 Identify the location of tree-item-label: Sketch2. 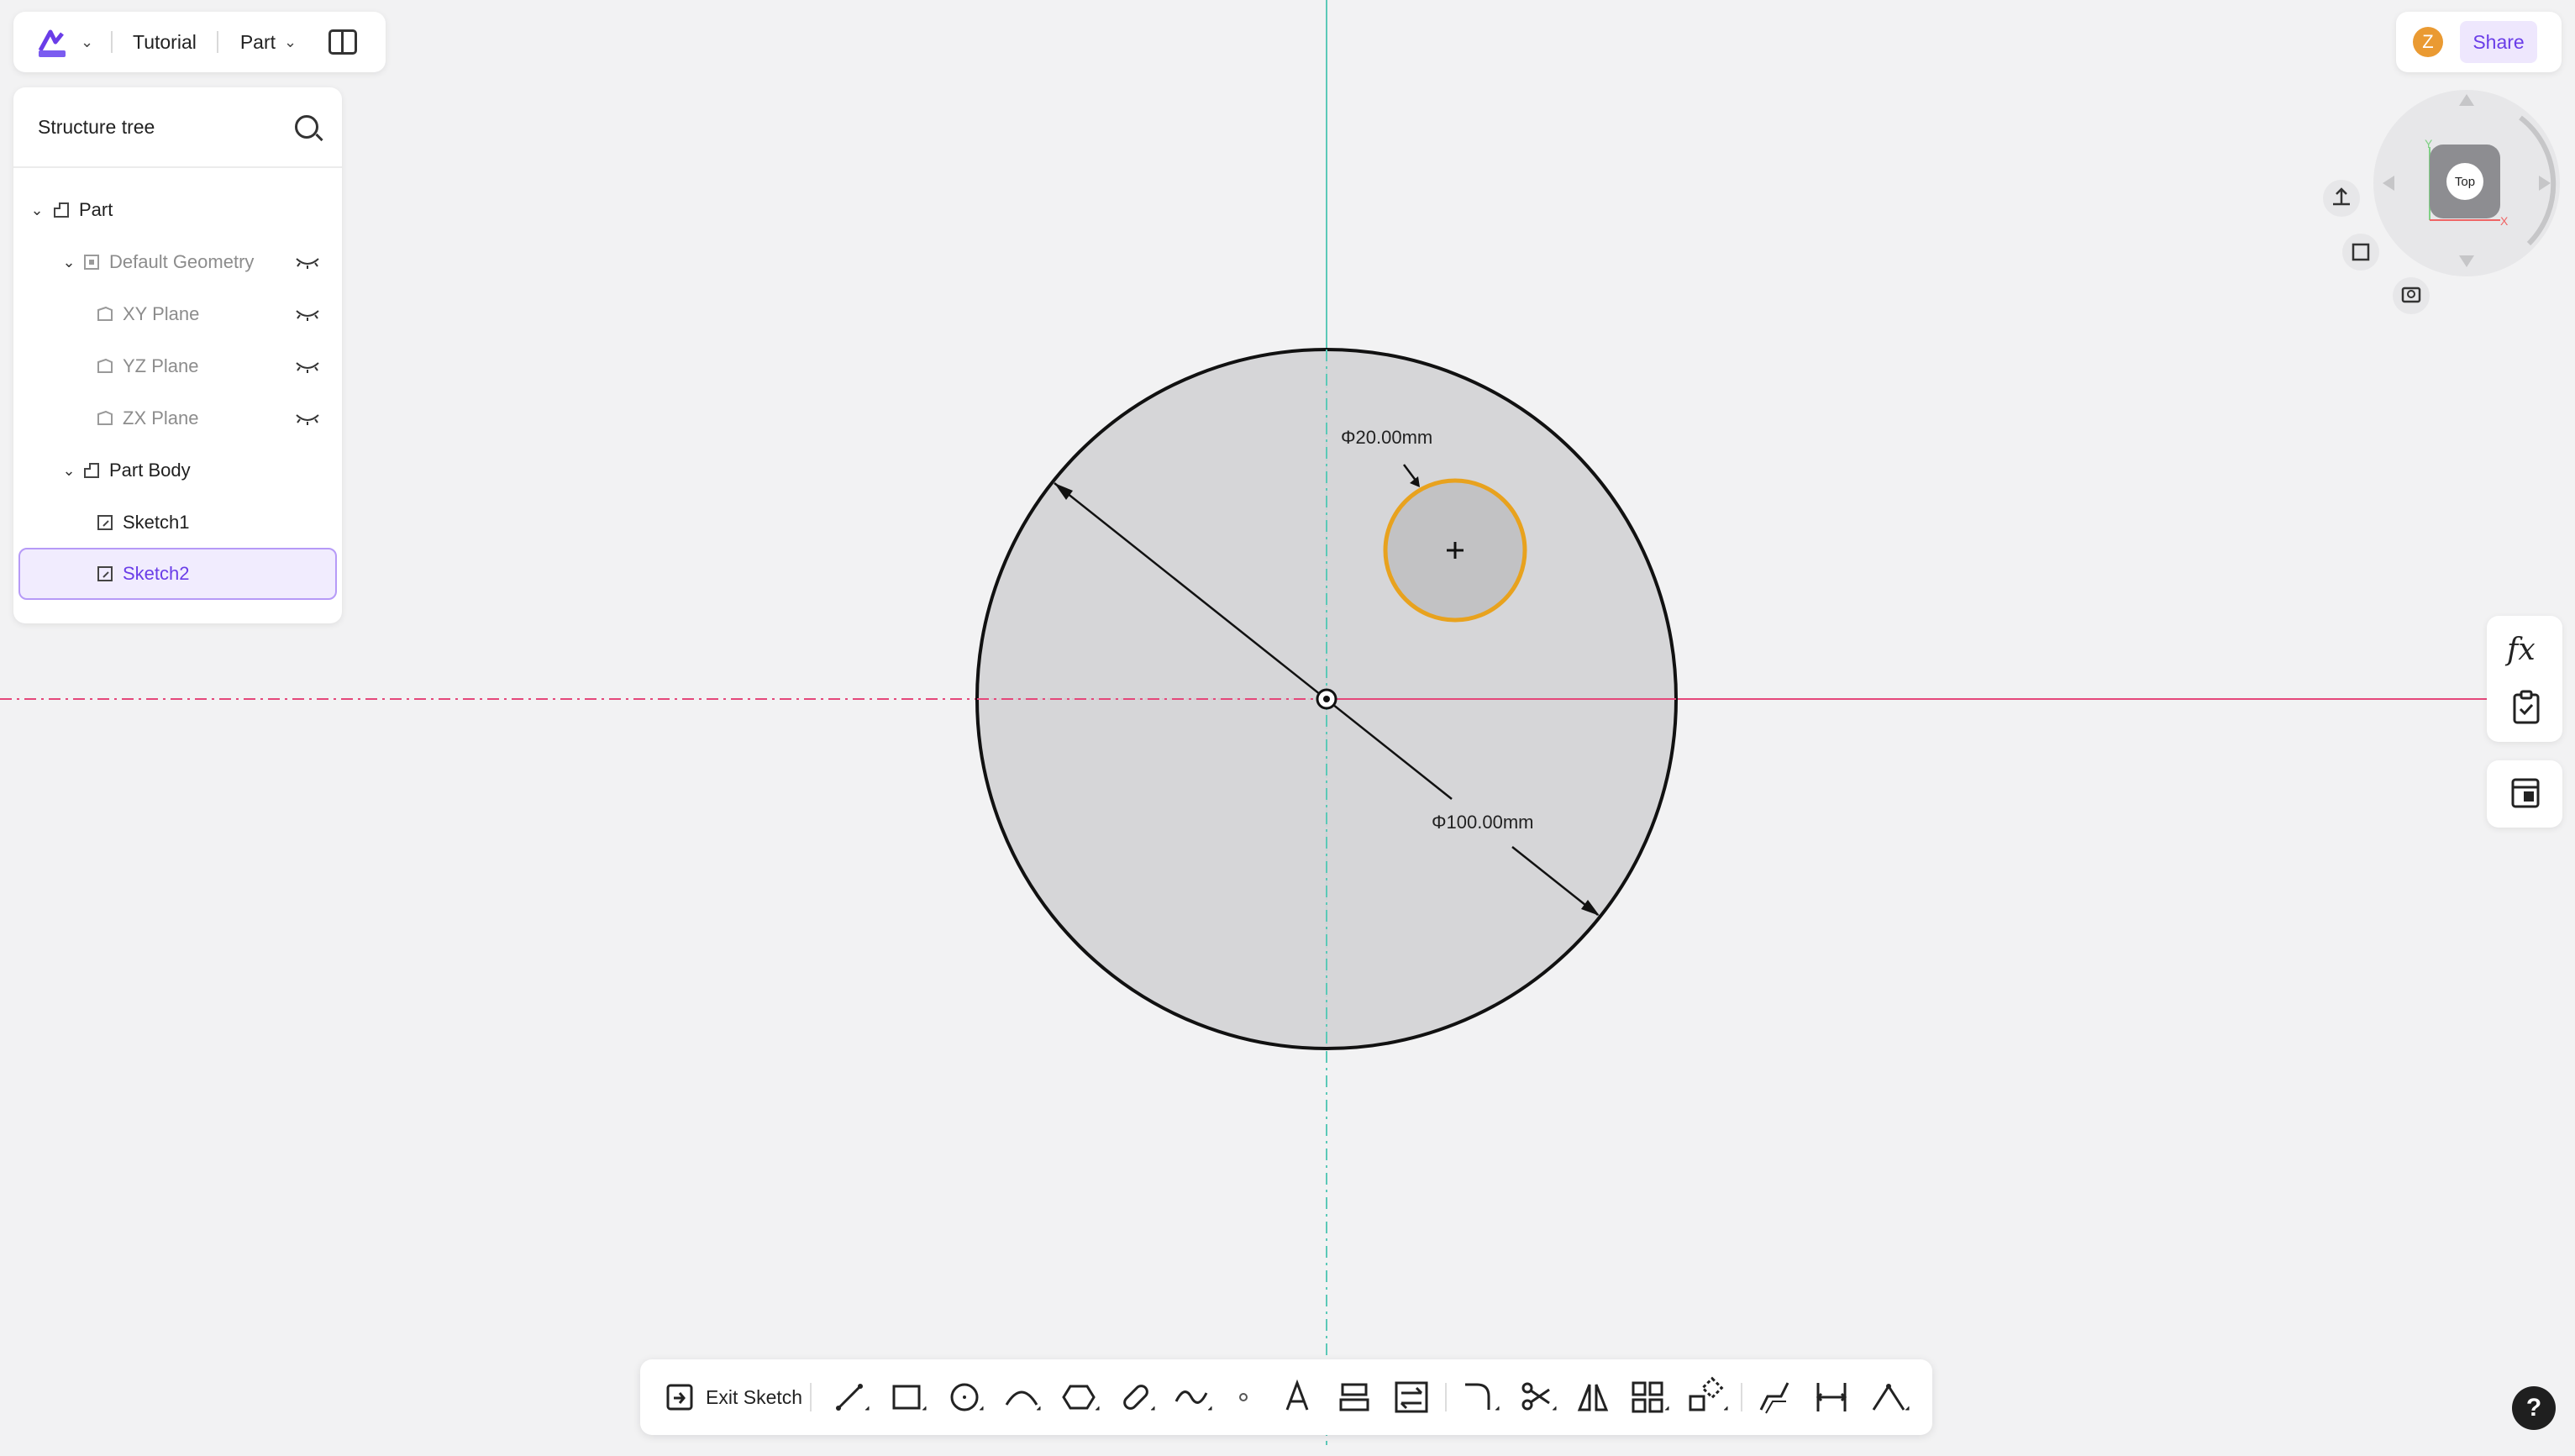
(156, 573).